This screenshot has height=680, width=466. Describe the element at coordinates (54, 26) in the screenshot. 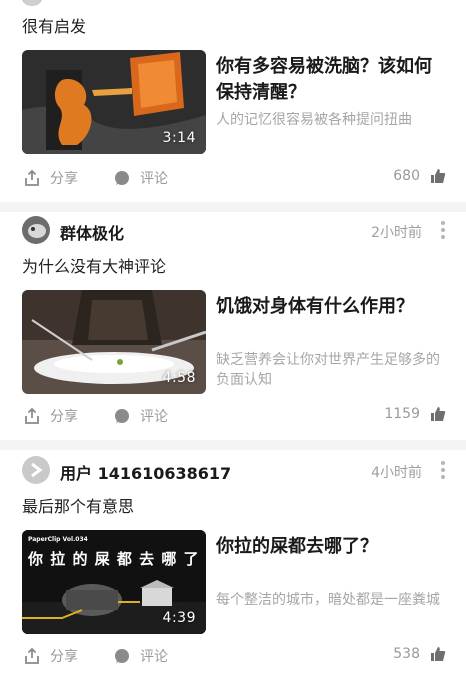

I see `post-comment-text: 很有启发` at that location.